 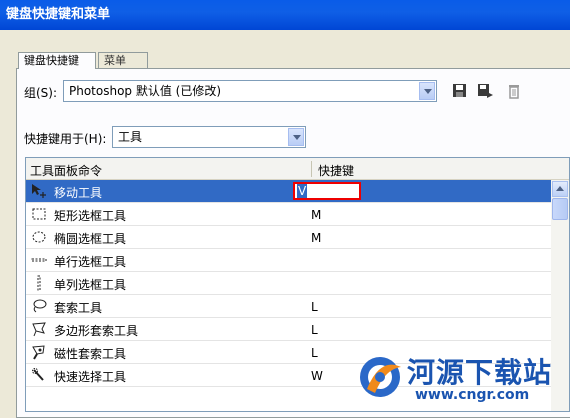 What do you see at coordinates (39, 352) in the screenshot?
I see `magnetic-lasso-icon` at bounding box center [39, 352].